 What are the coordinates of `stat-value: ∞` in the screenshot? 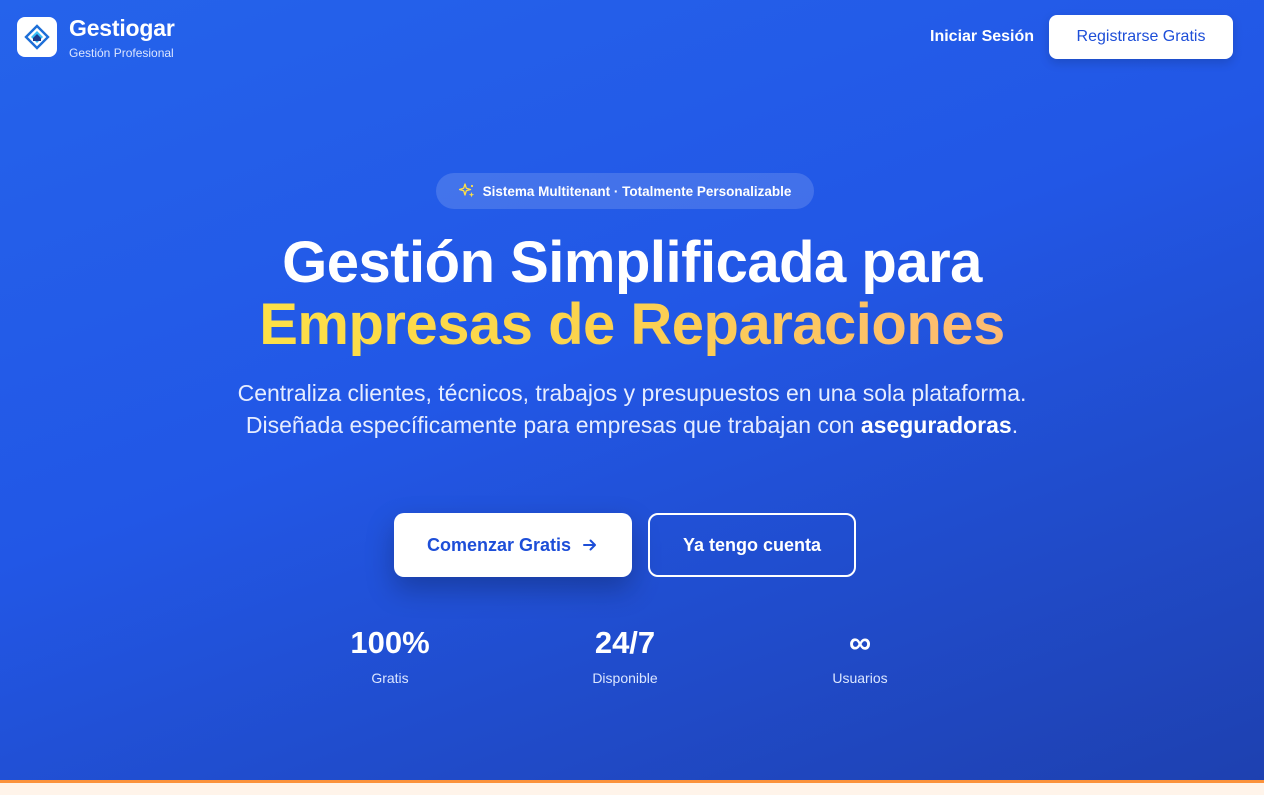 It's located at (860, 642).